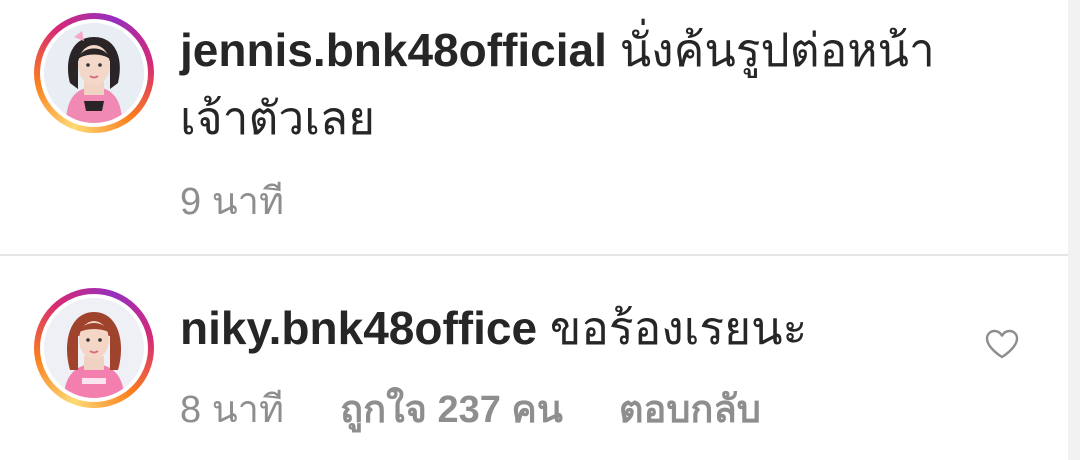 Image resolution: width=1080 pixels, height=460 pixels. I want to click on comment-time: 8 นาที, so click(232, 410).